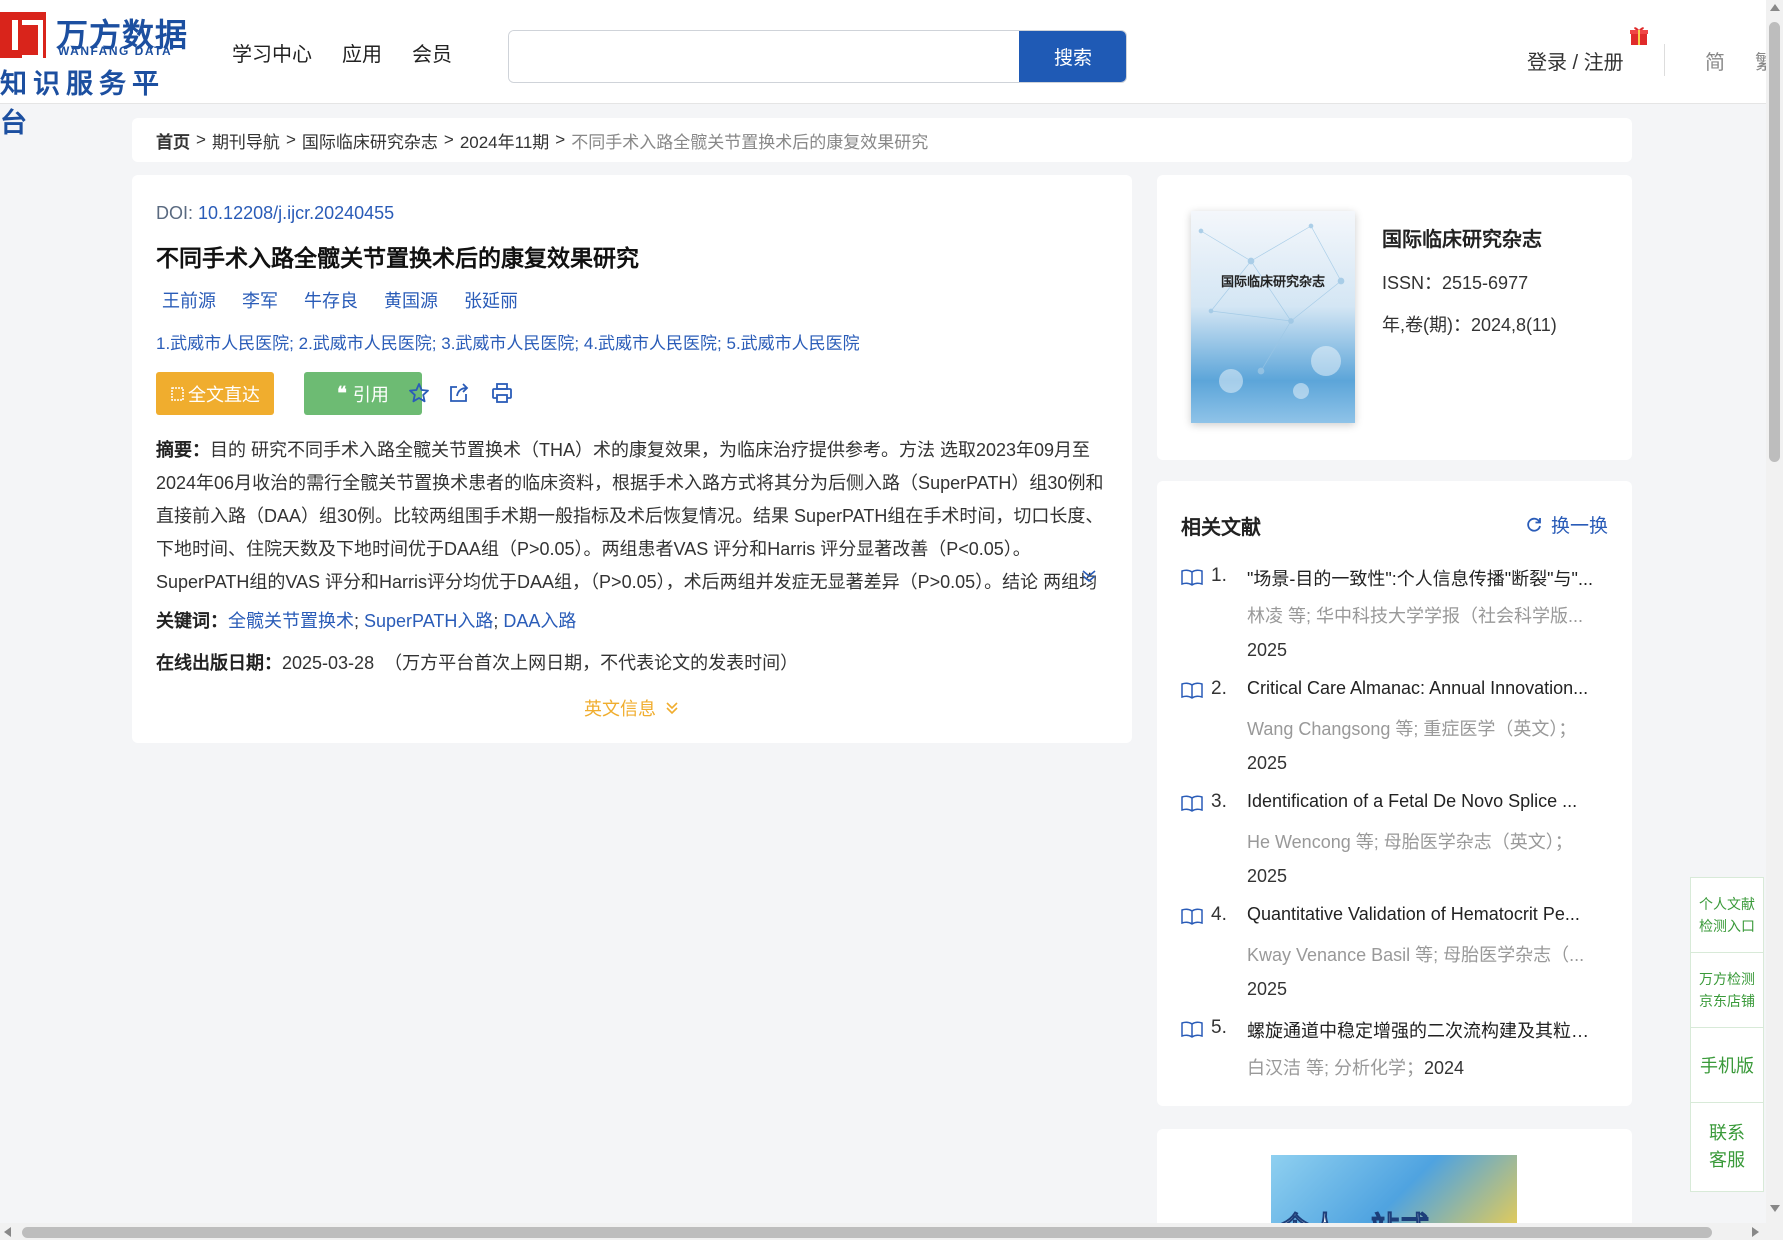 This screenshot has width=1783, height=1240. I want to click on horizontal-scrollbar, so click(883, 1231).